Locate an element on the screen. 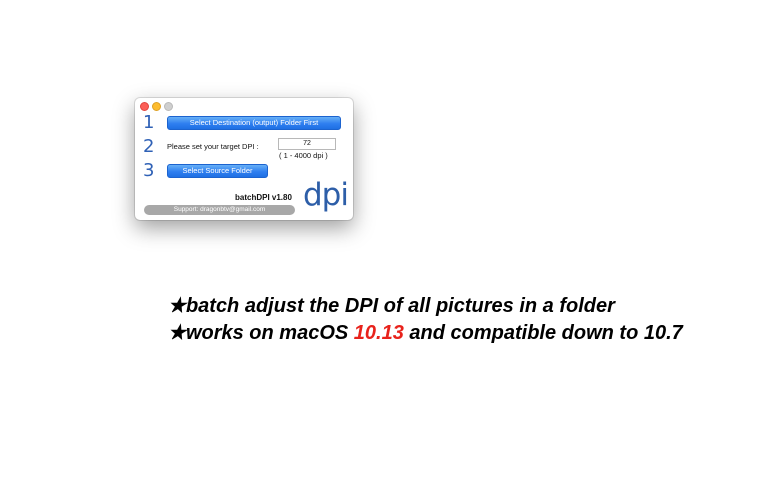 The image size is (768, 480). target-dpi-input: 72 is located at coordinates (307, 144).